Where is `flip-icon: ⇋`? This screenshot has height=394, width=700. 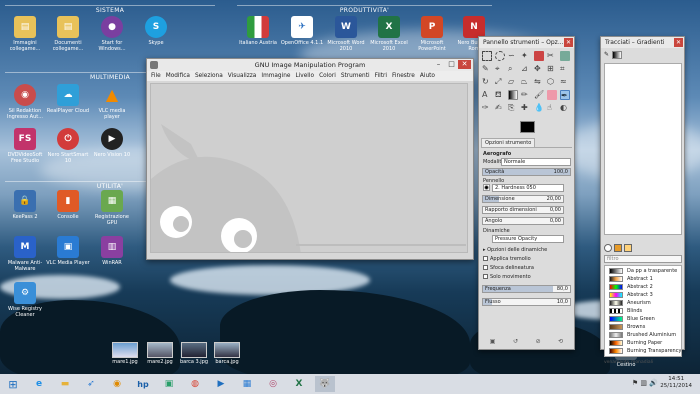
flip-icon: ⇋ is located at coordinates (539, 82).